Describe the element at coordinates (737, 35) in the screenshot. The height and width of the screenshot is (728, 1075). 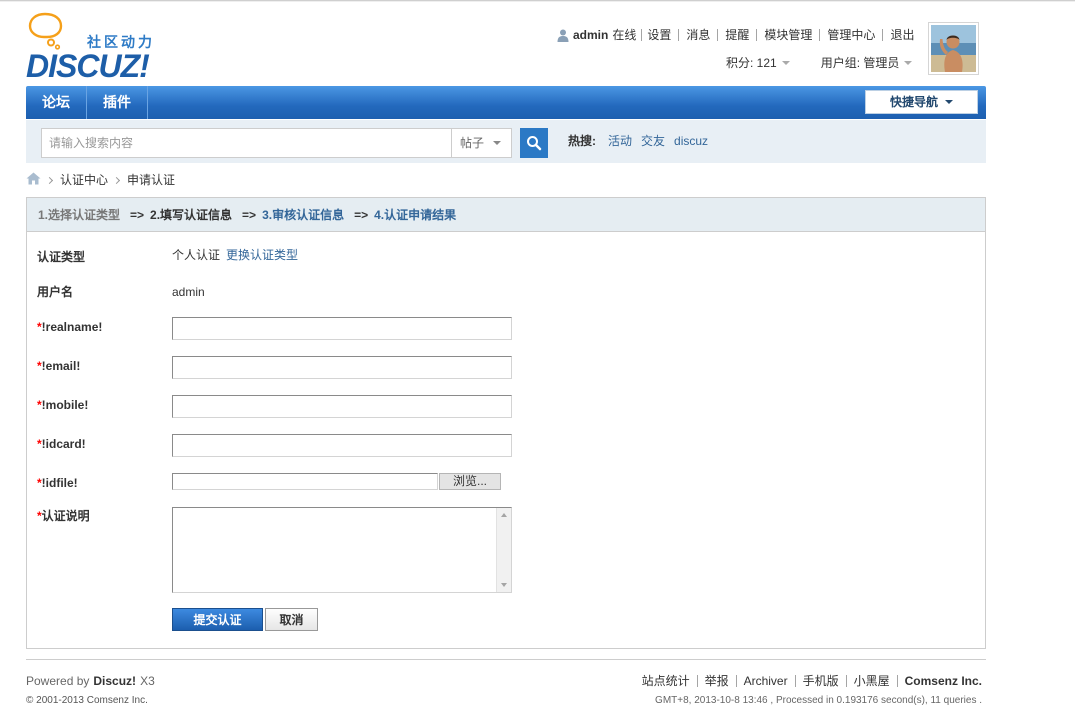
I see `notifications-link: 提醒` at that location.